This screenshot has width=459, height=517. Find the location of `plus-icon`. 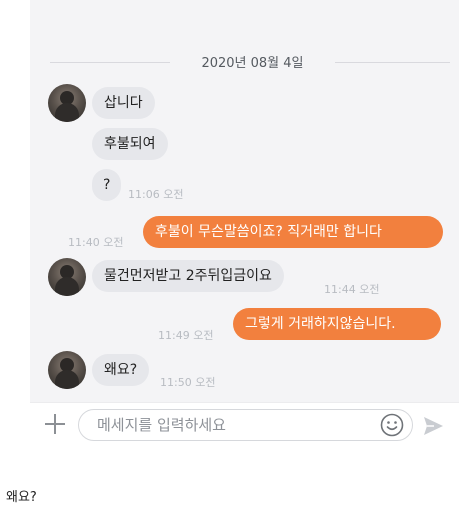

plus-icon is located at coordinates (55, 424).